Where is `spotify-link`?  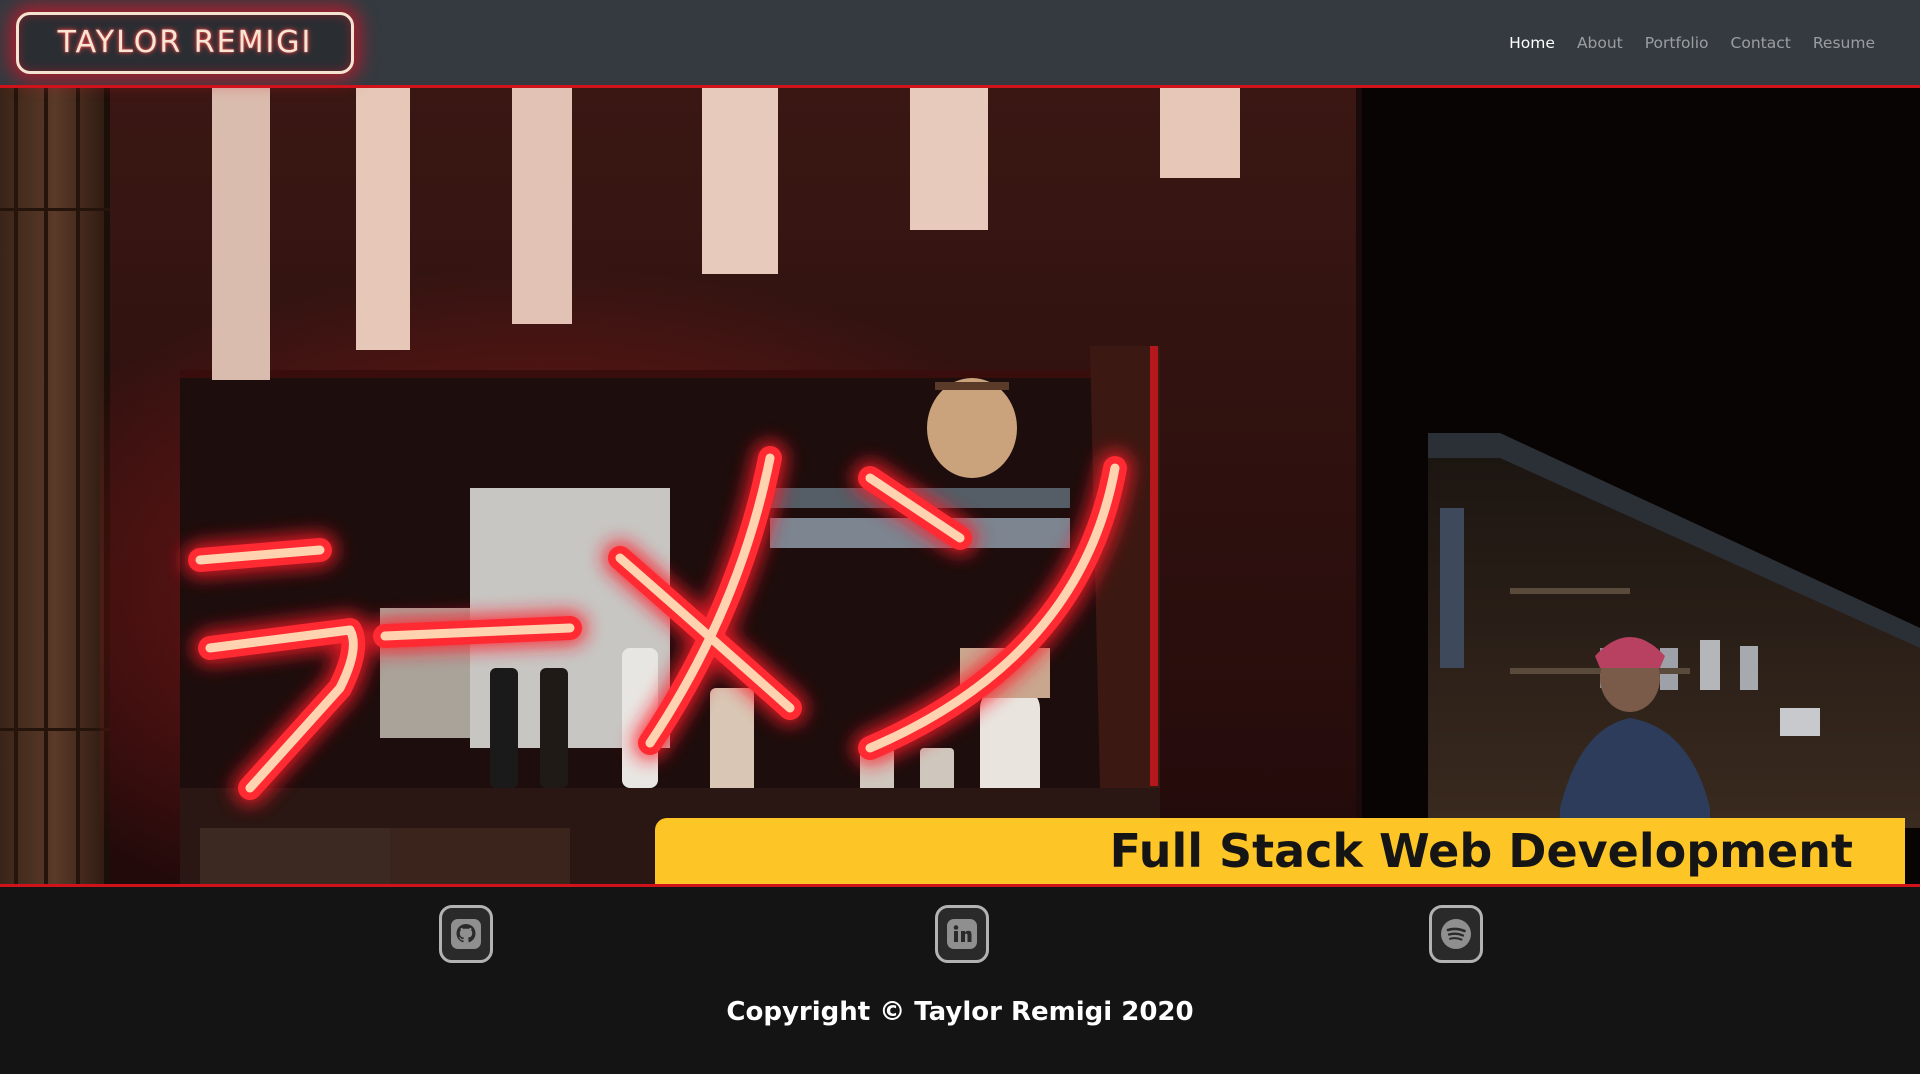
spotify-link is located at coordinates (1456, 934).